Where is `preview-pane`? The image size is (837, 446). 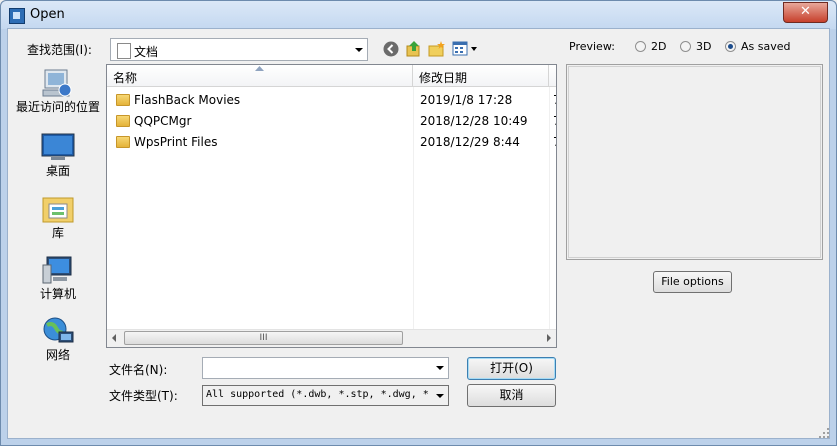 preview-pane is located at coordinates (694, 162).